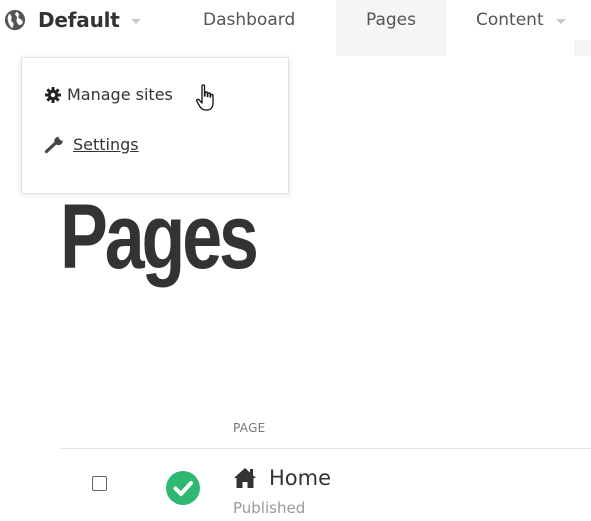 This screenshot has width=591, height=521. Describe the element at coordinates (204, 97) in the screenshot. I see `hand-cursor-icon` at that location.